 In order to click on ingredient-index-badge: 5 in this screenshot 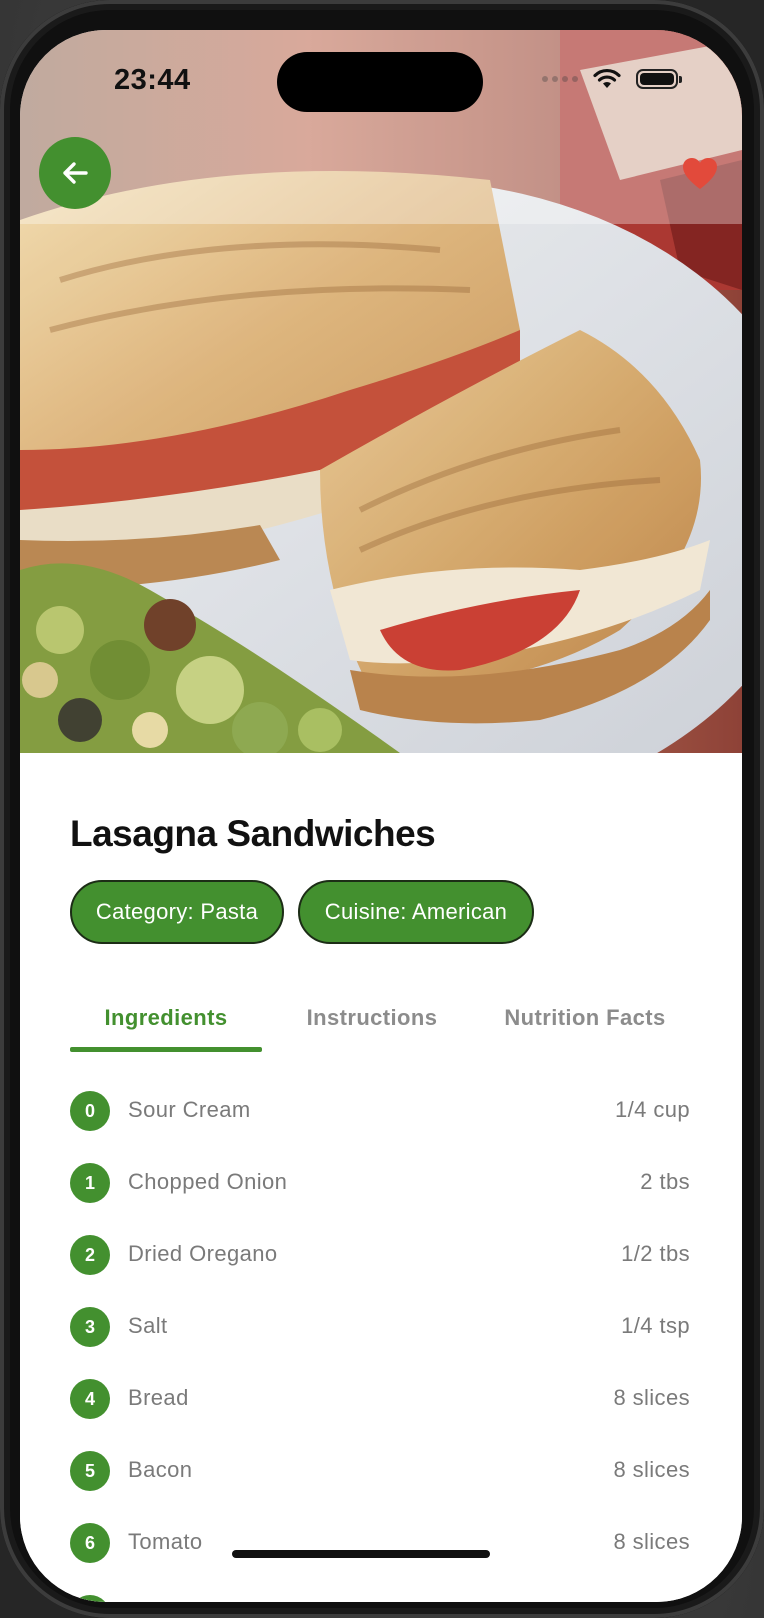, I will do `click(90, 1471)`.